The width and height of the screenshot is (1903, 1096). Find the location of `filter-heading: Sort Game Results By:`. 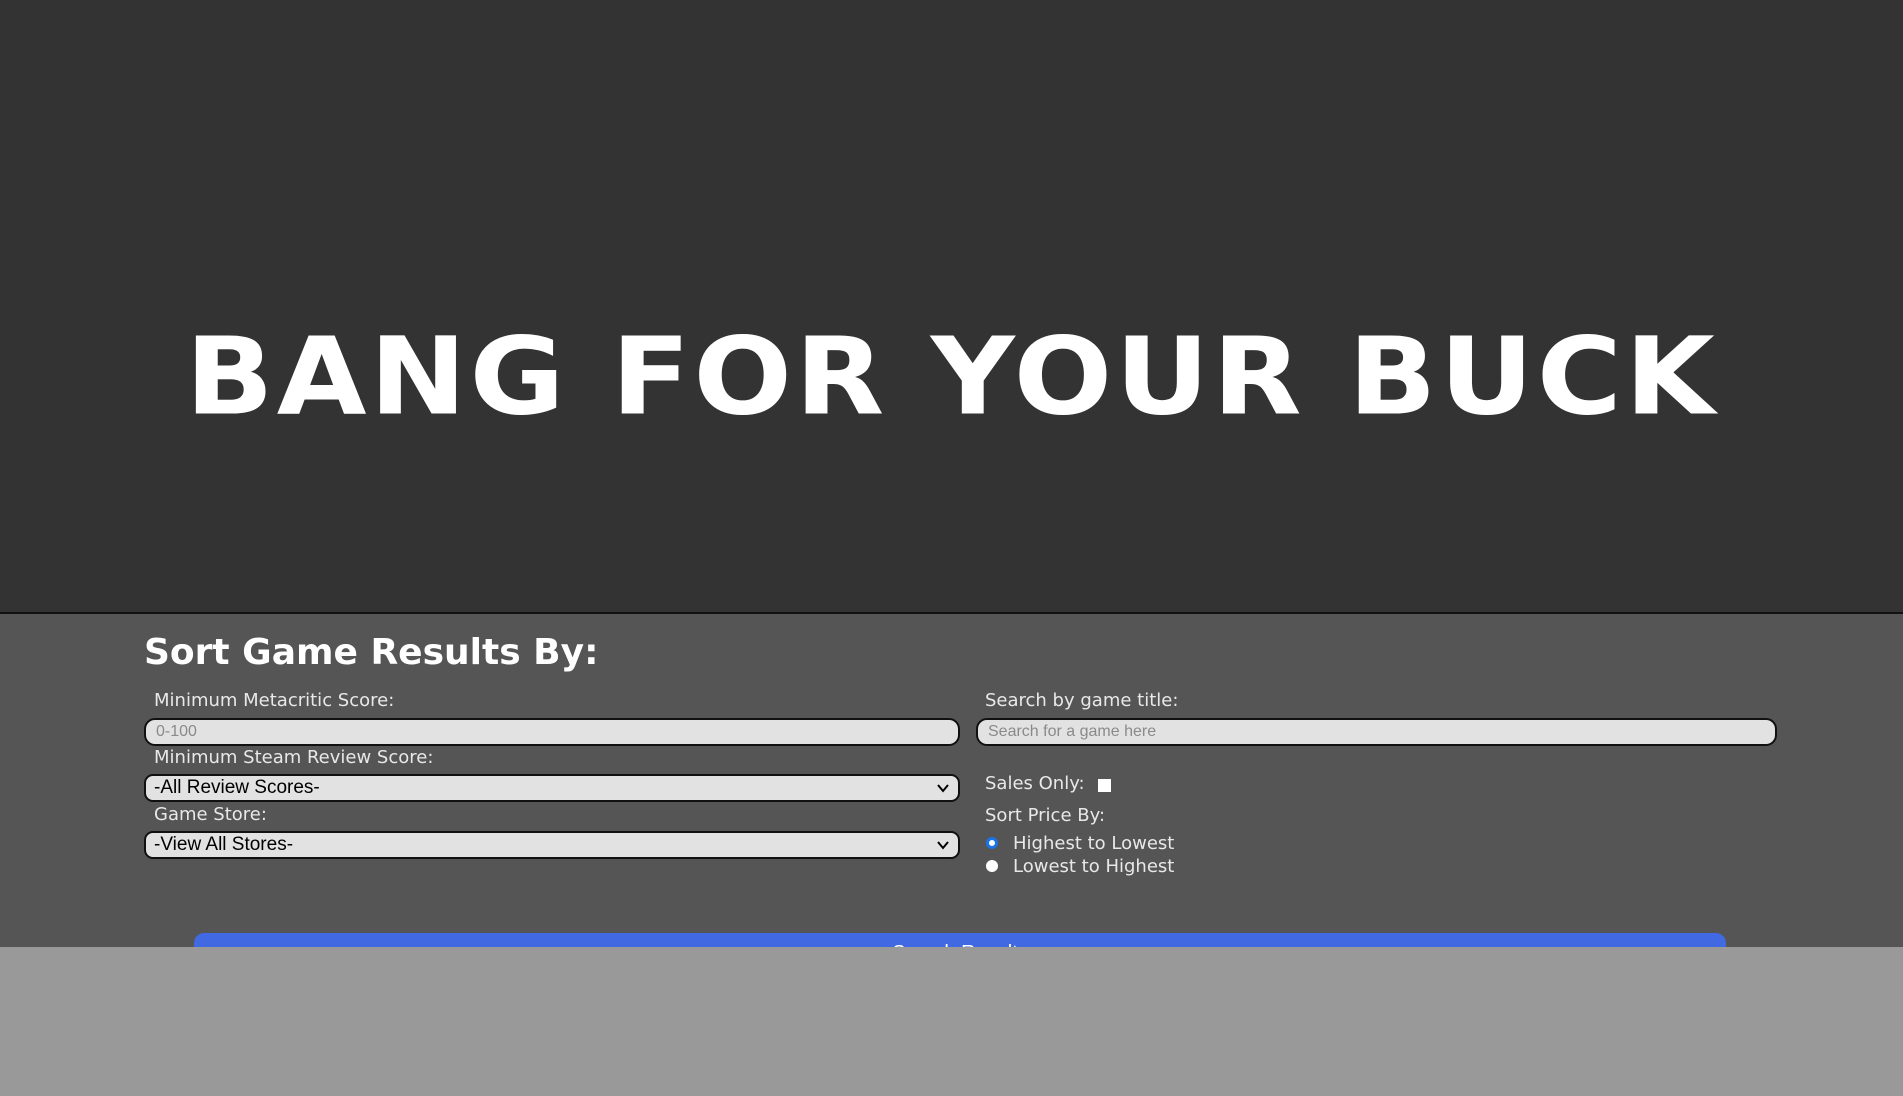

filter-heading: Sort Game Results By: is located at coordinates (371, 652).